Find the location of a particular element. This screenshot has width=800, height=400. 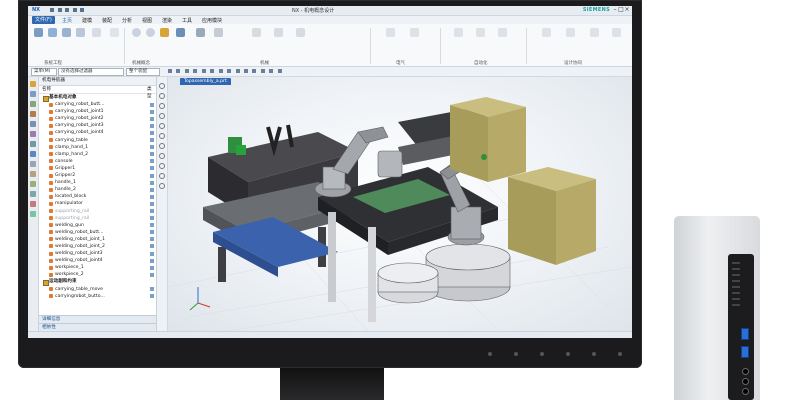

reuse-library-icon is located at coordinates (33, 184).